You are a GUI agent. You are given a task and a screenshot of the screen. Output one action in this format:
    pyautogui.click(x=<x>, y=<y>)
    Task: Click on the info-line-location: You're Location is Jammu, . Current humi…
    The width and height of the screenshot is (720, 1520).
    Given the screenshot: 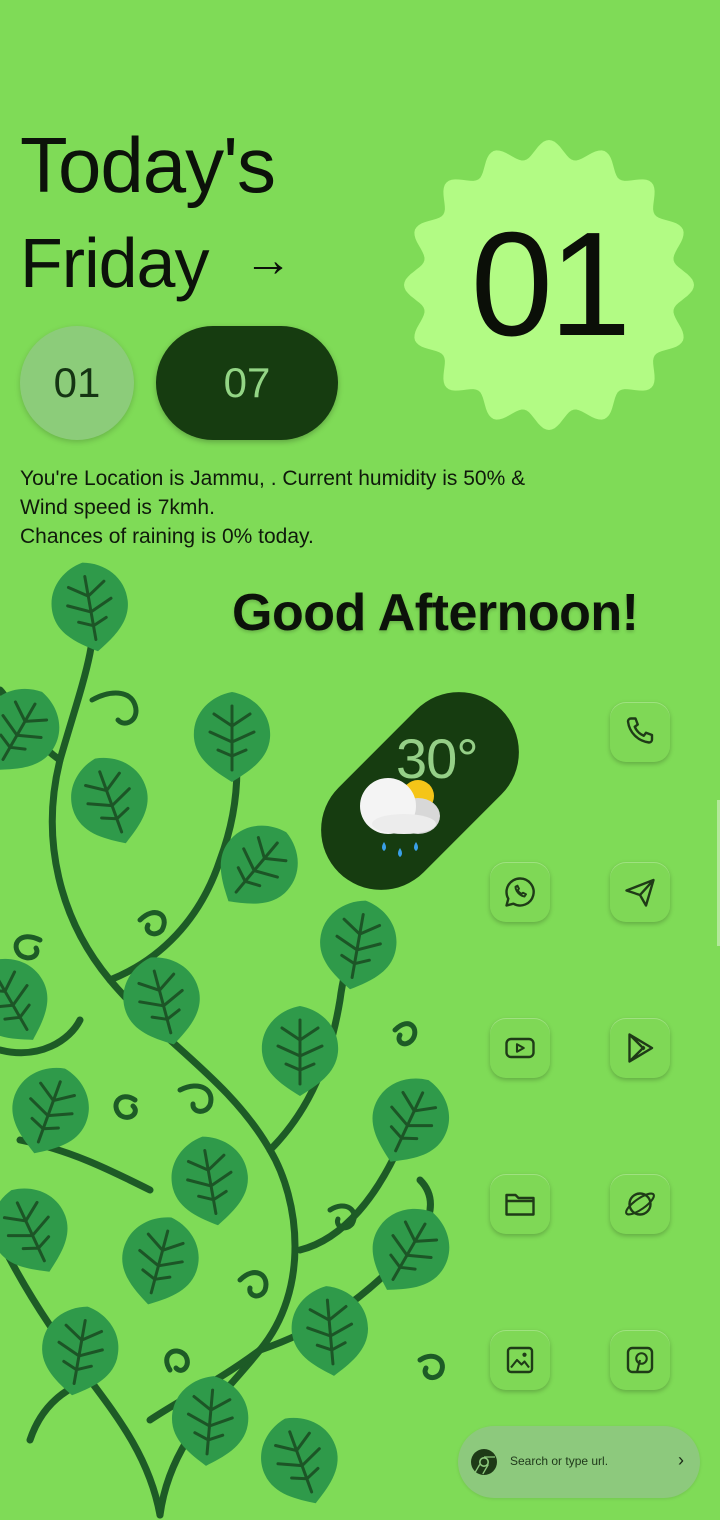 What is the action you would take?
    pyautogui.click(x=273, y=478)
    